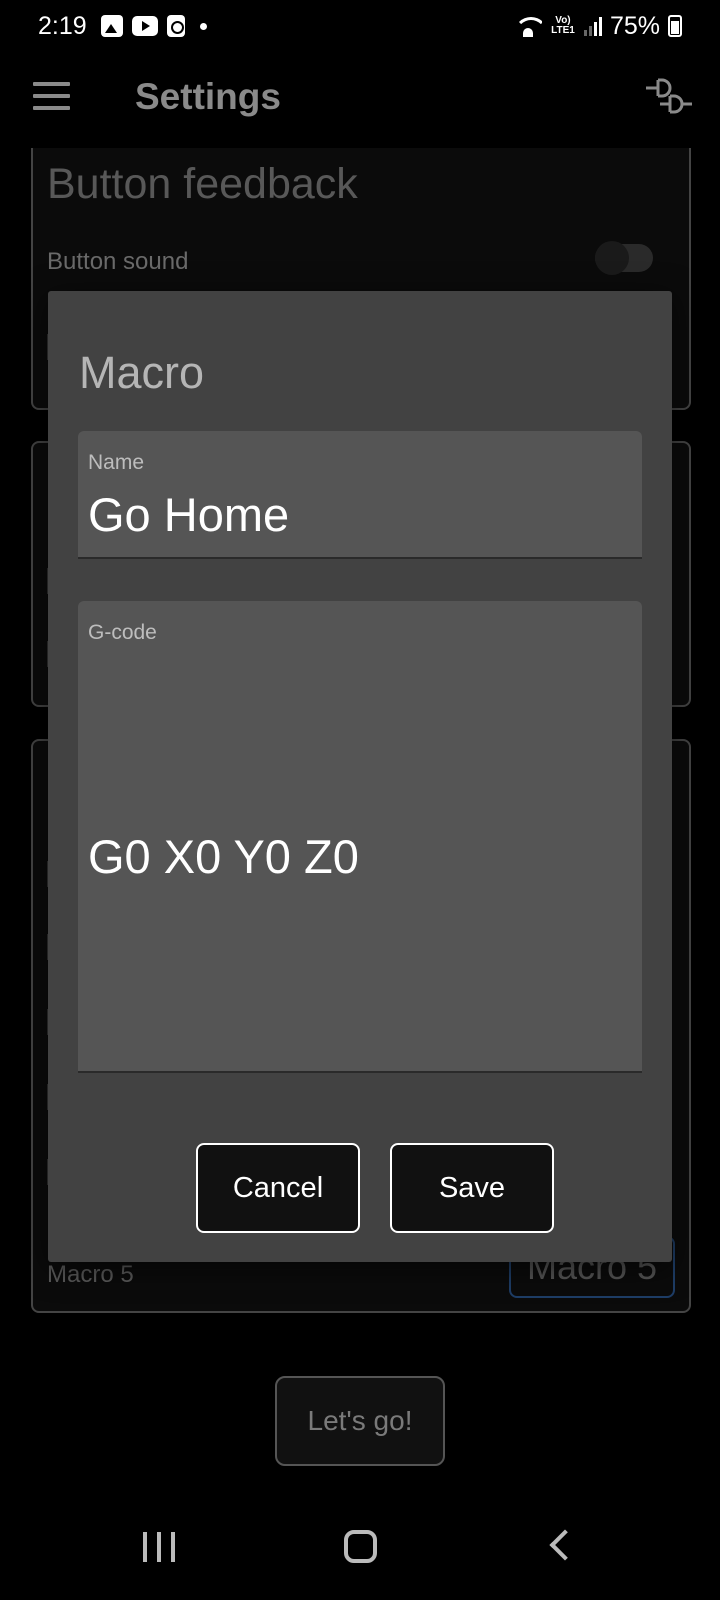 The image size is (720, 1600). I want to click on clock-app-icon, so click(175, 26).